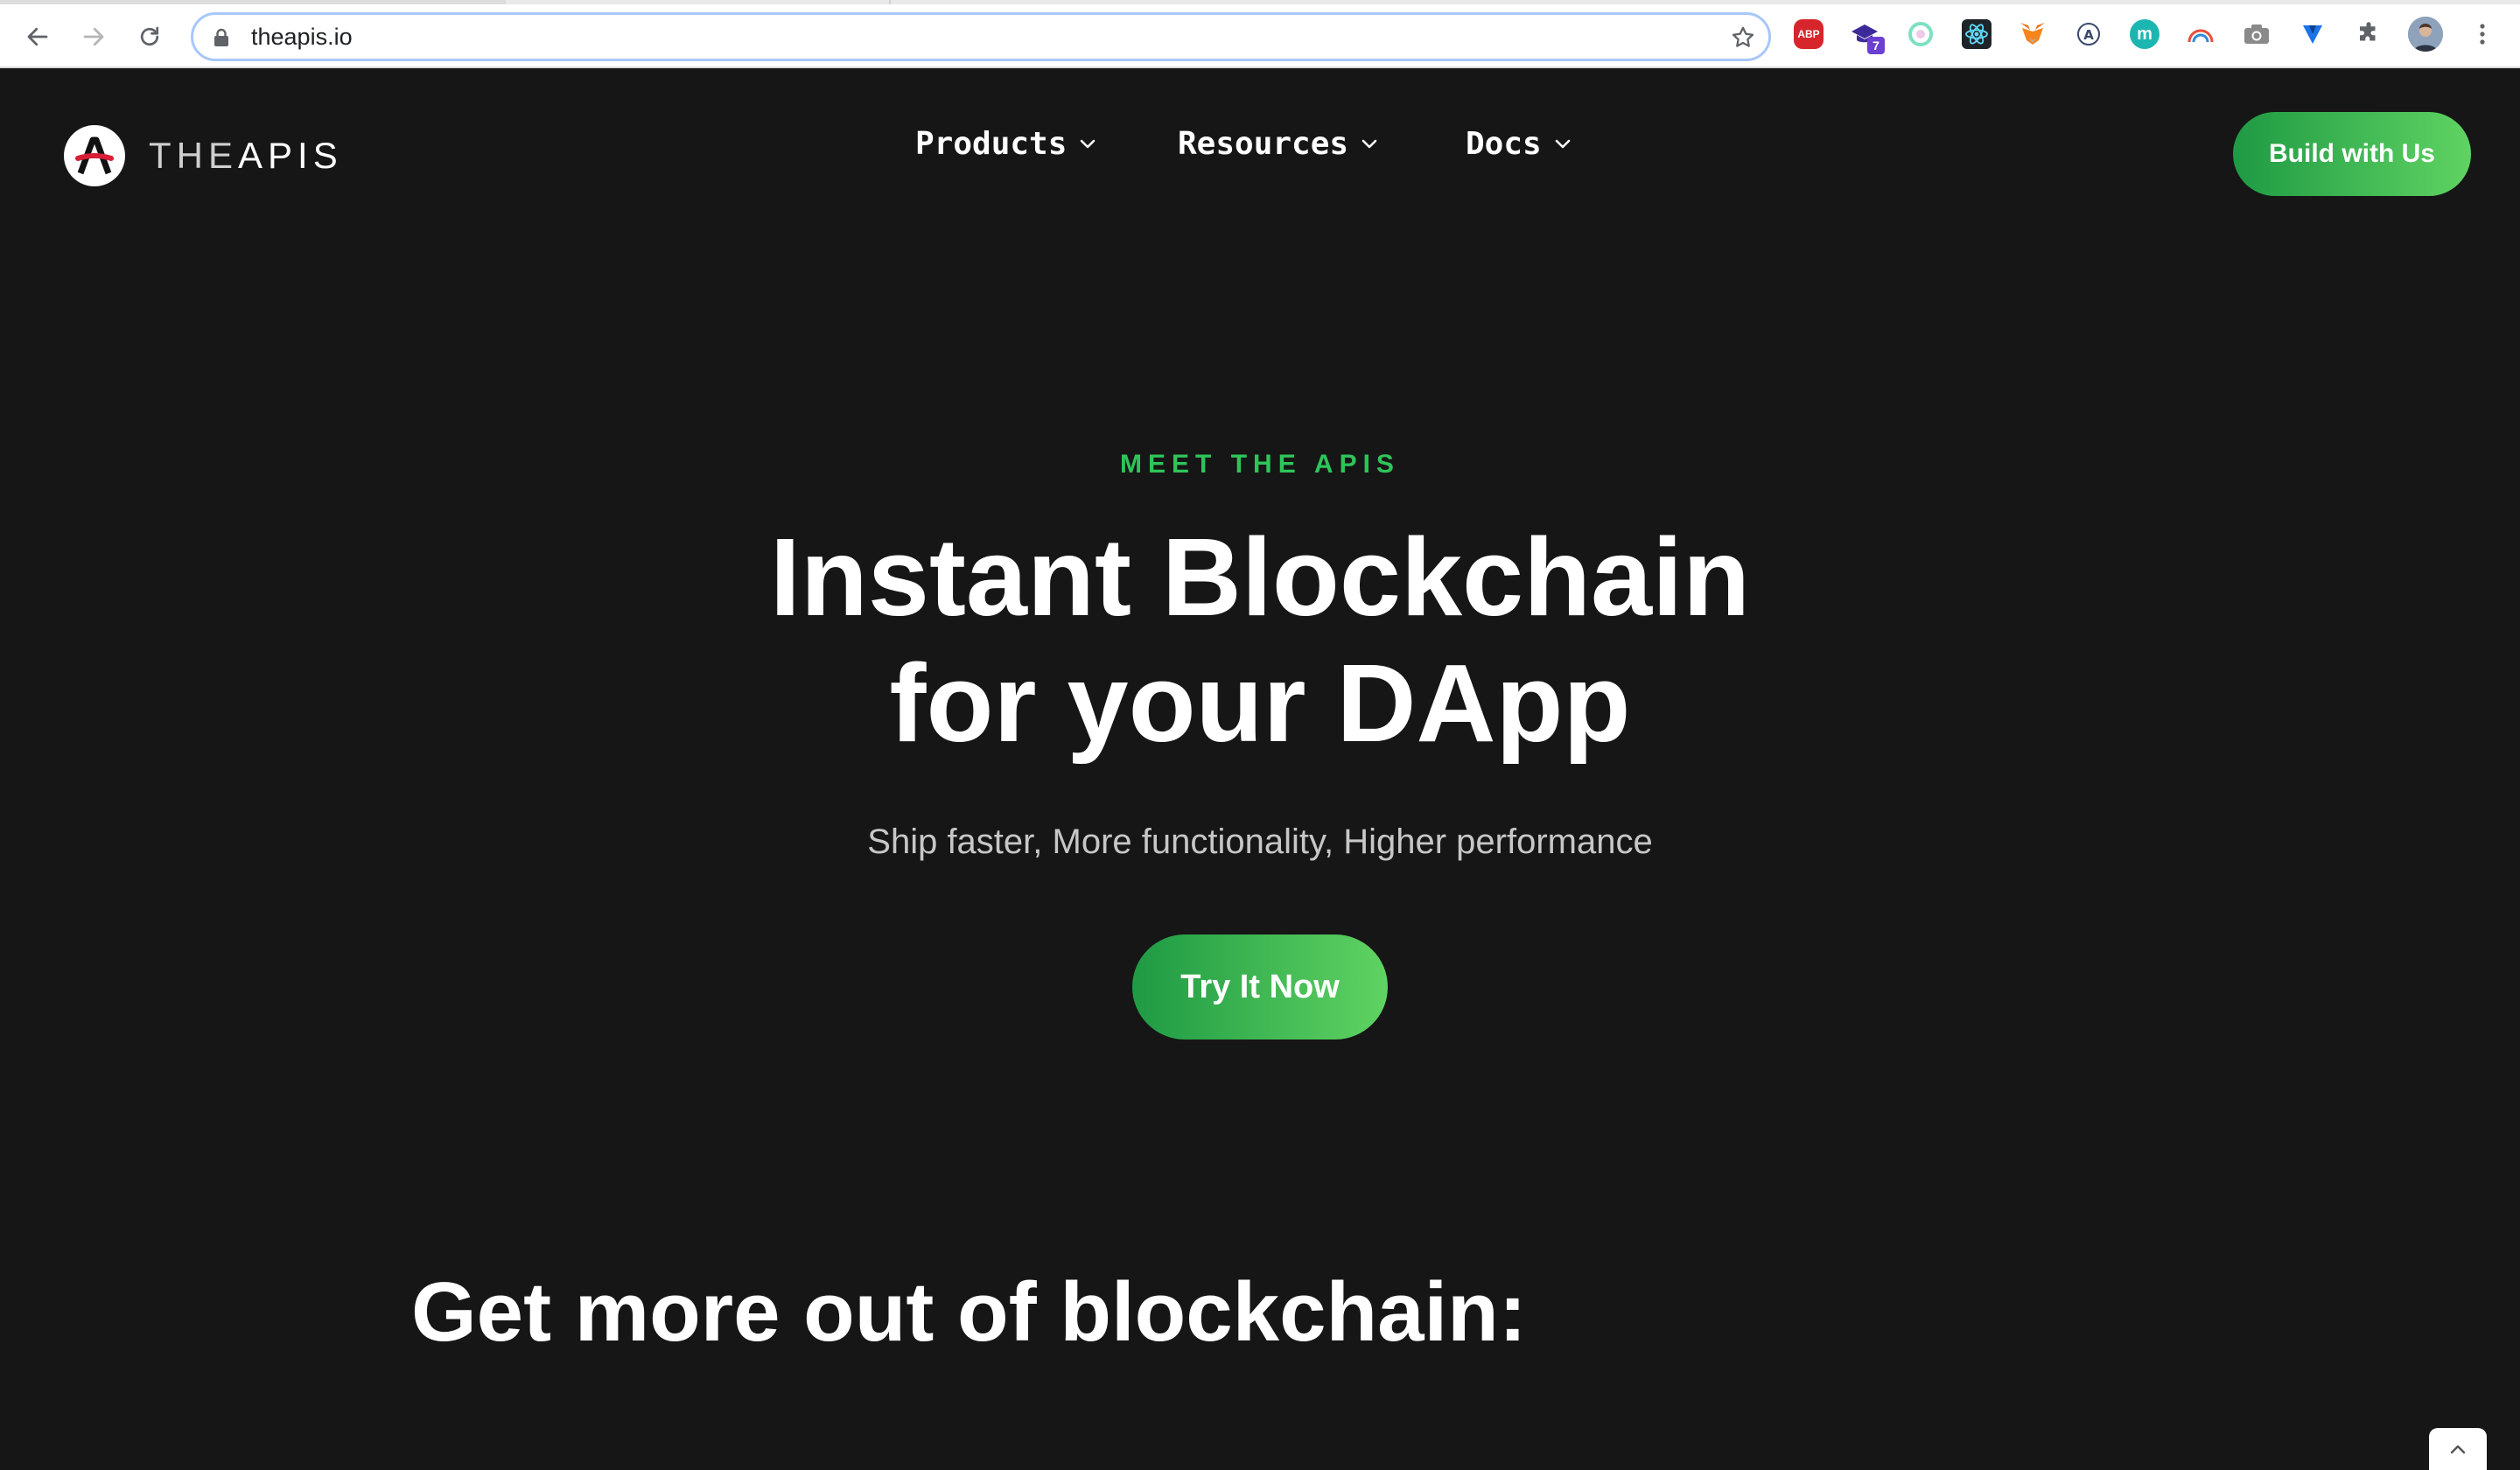 The width and height of the screenshot is (2520, 1470). I want to click on nav-docs-label: Docs, so click(1504, 144).